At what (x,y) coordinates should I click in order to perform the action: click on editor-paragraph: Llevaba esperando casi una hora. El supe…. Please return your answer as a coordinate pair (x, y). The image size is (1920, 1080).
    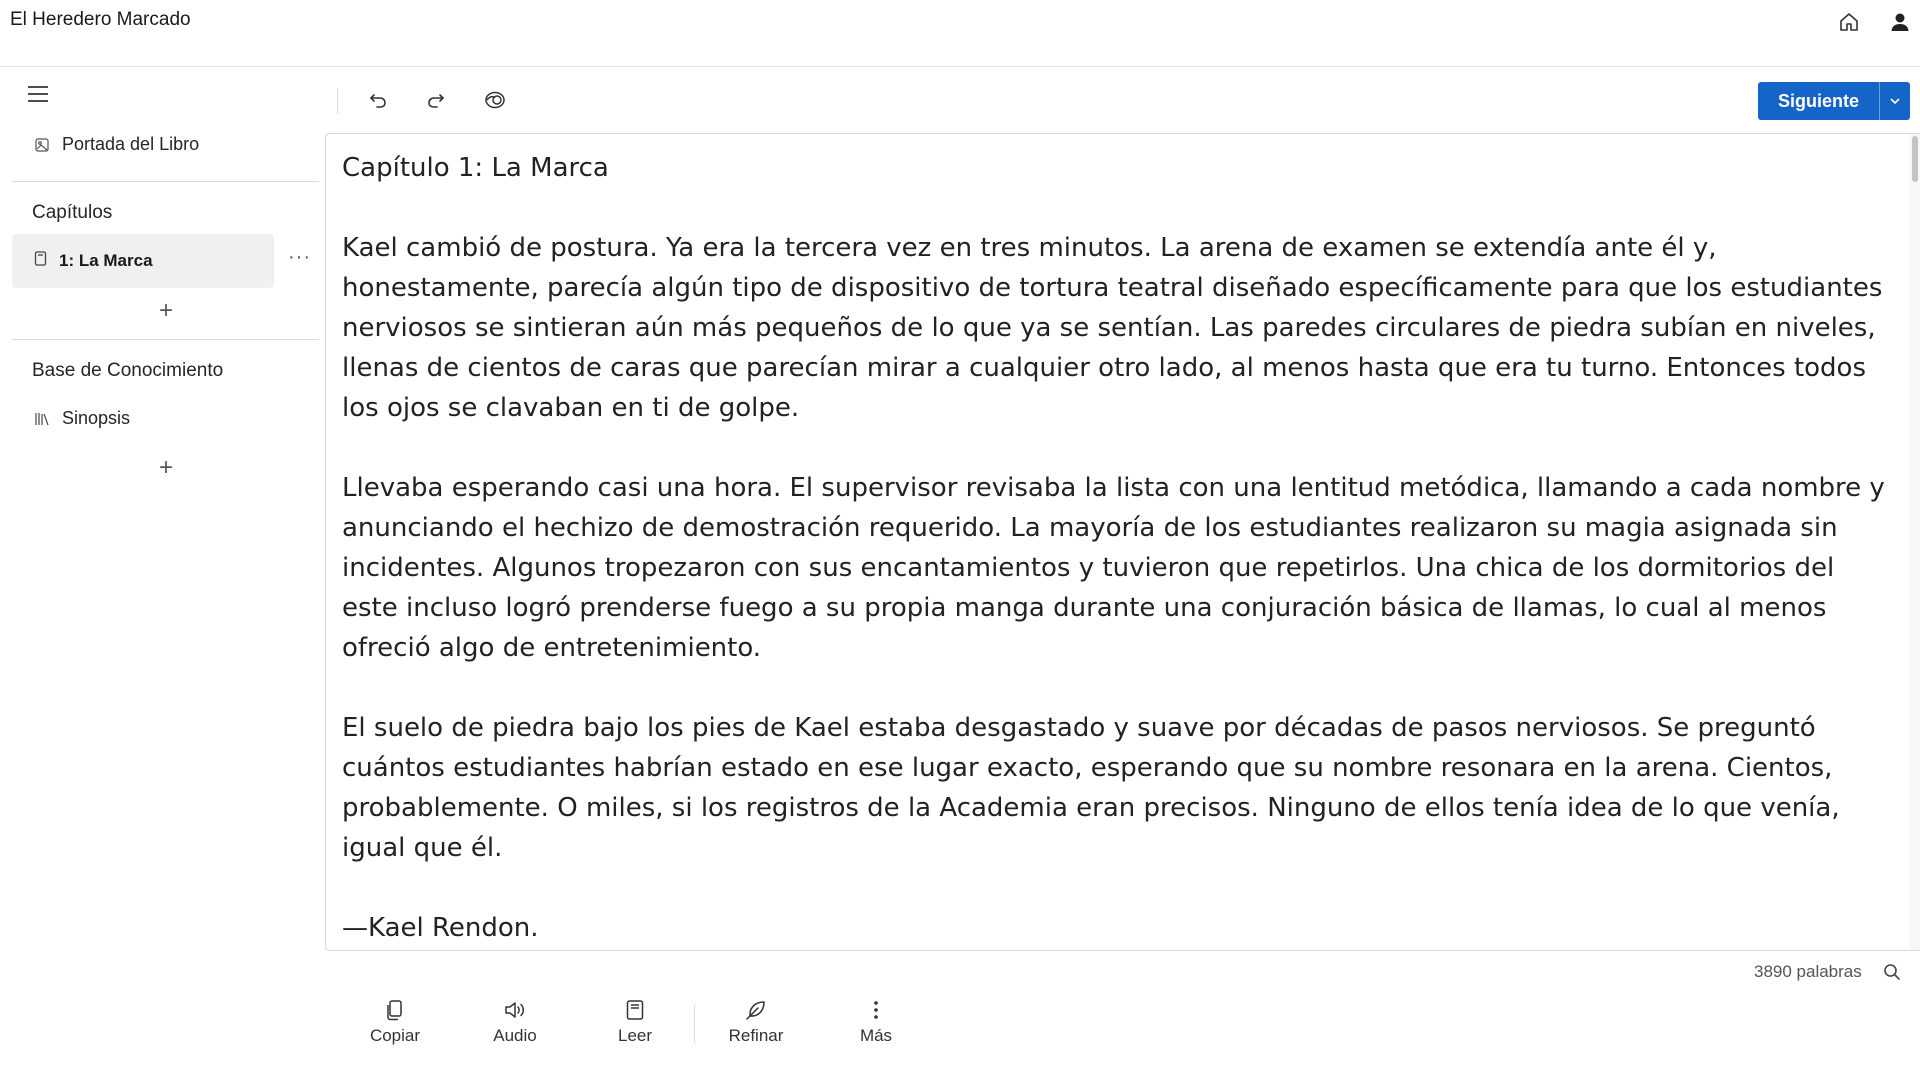
    Looking at the image, I should click on (1113, 568).